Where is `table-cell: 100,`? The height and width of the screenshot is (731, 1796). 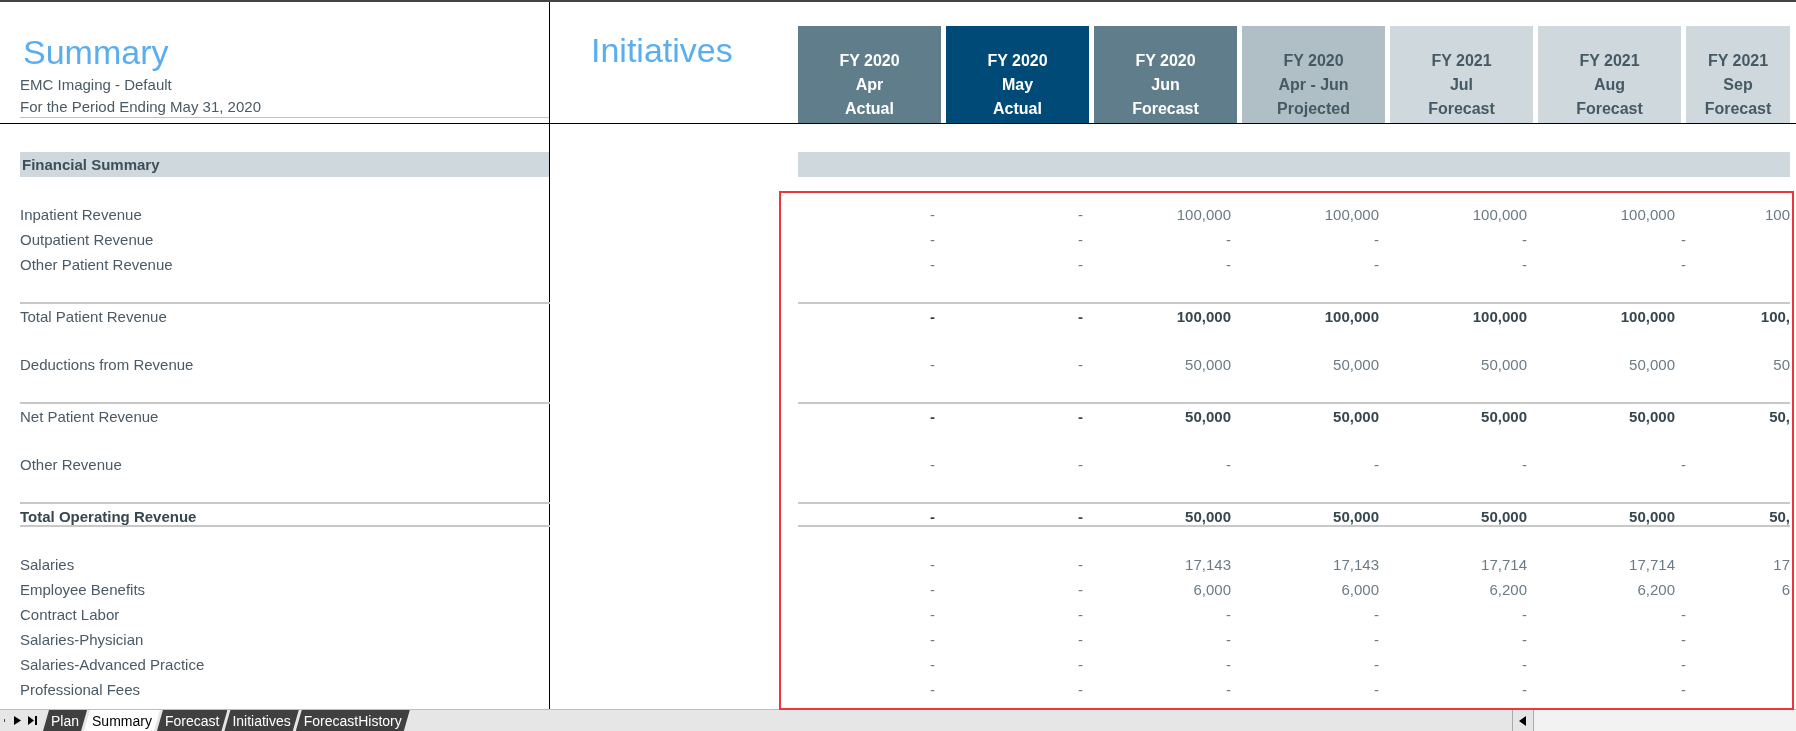 table-cell: 100, is located at coordinates (1738, 314).